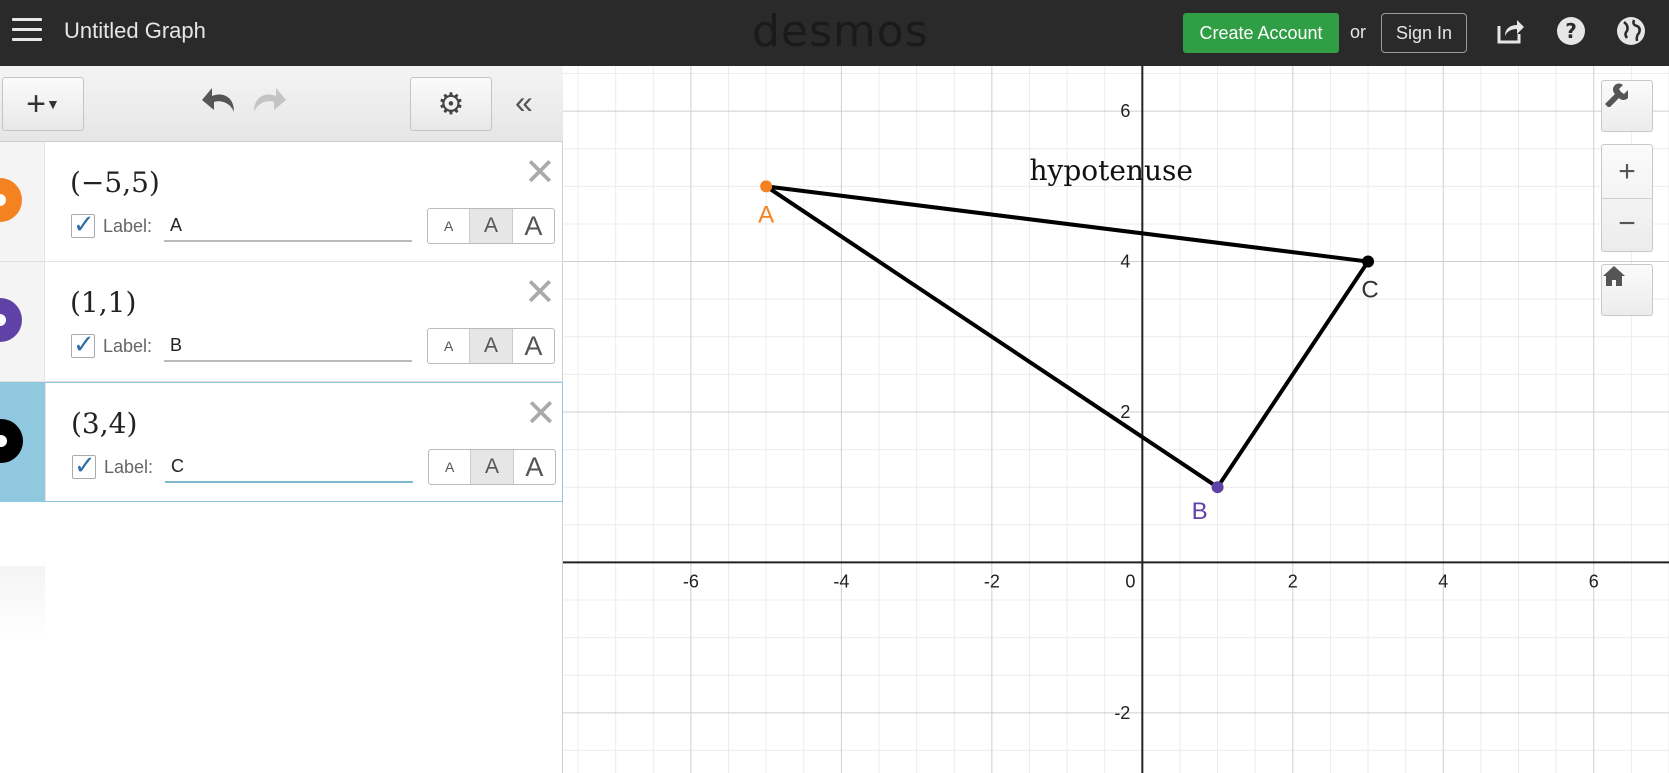  What do you see at coordinates (281, 322) in the screenshot?
I see `expression-item: (1,1) ✕ Label: A A A` at bounding box center [281, 322].